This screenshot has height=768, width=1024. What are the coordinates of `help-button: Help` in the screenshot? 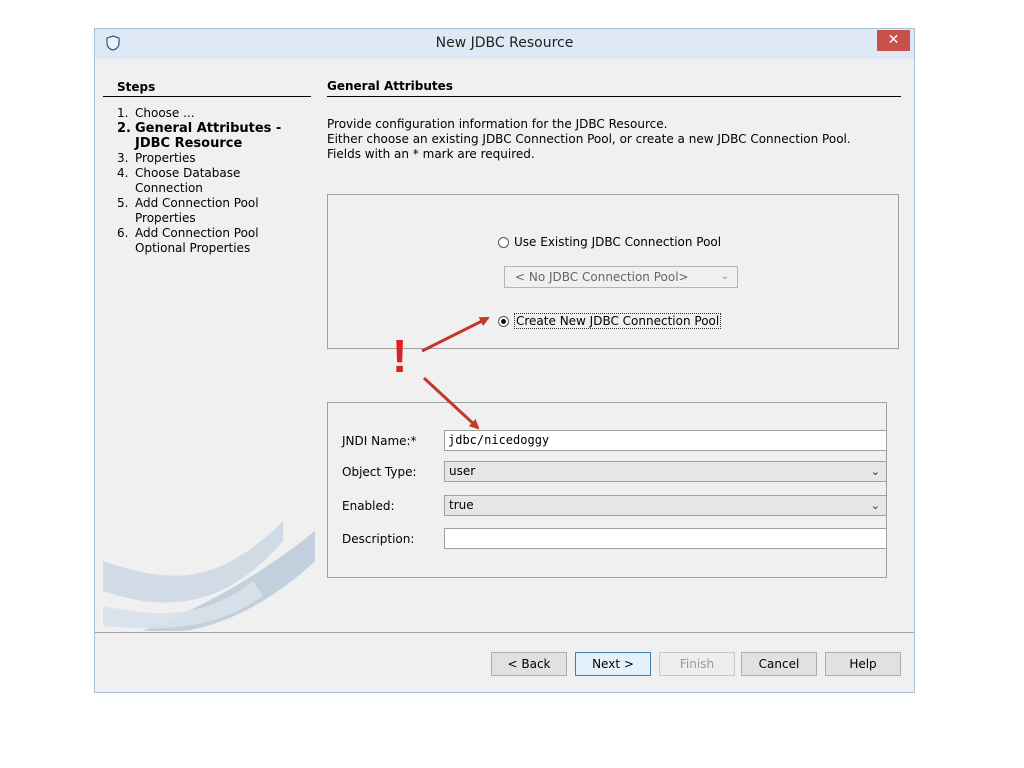 It's located at (863, 664).